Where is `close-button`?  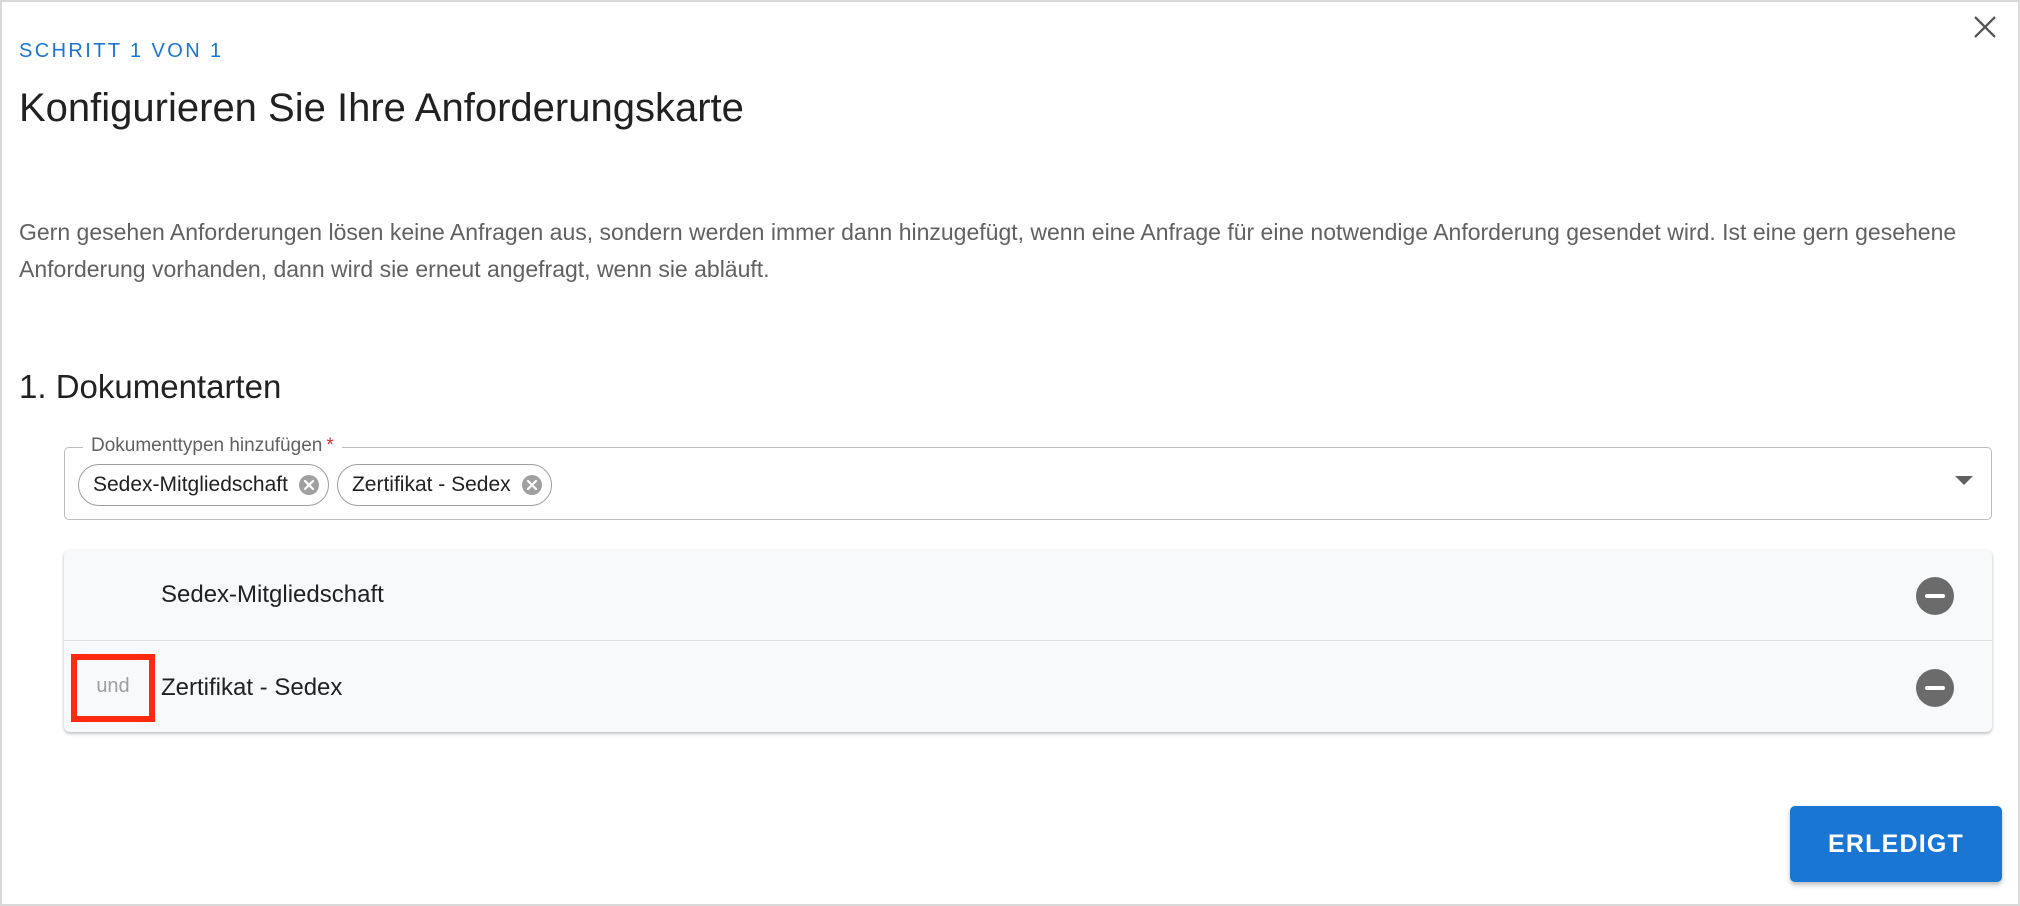 close-button is located at coordinates (1985, 27).